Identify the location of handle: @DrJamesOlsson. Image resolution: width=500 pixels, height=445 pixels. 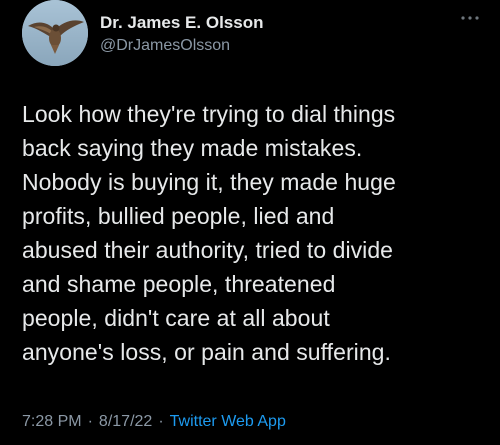
(181, 46).